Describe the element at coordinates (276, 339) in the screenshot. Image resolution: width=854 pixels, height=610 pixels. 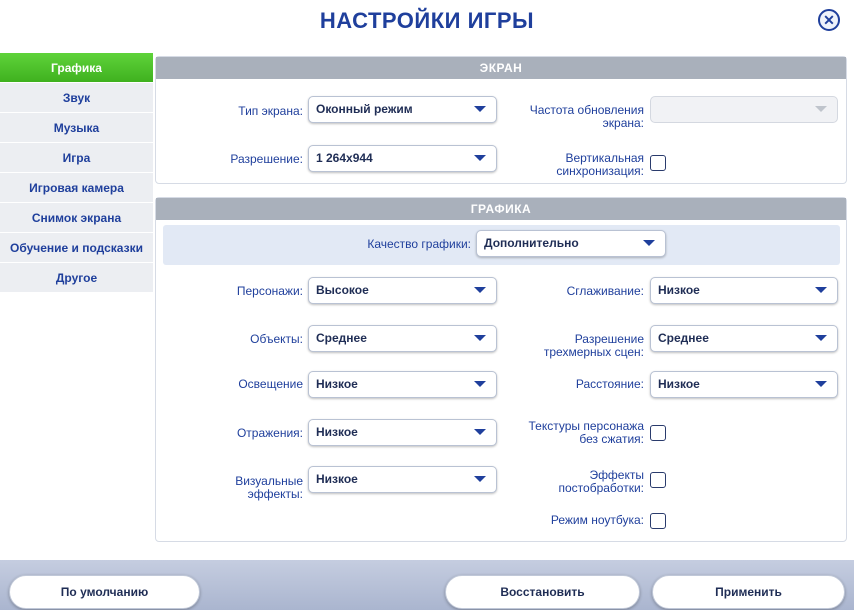
I see `objects-label: Объекты:` at that location.